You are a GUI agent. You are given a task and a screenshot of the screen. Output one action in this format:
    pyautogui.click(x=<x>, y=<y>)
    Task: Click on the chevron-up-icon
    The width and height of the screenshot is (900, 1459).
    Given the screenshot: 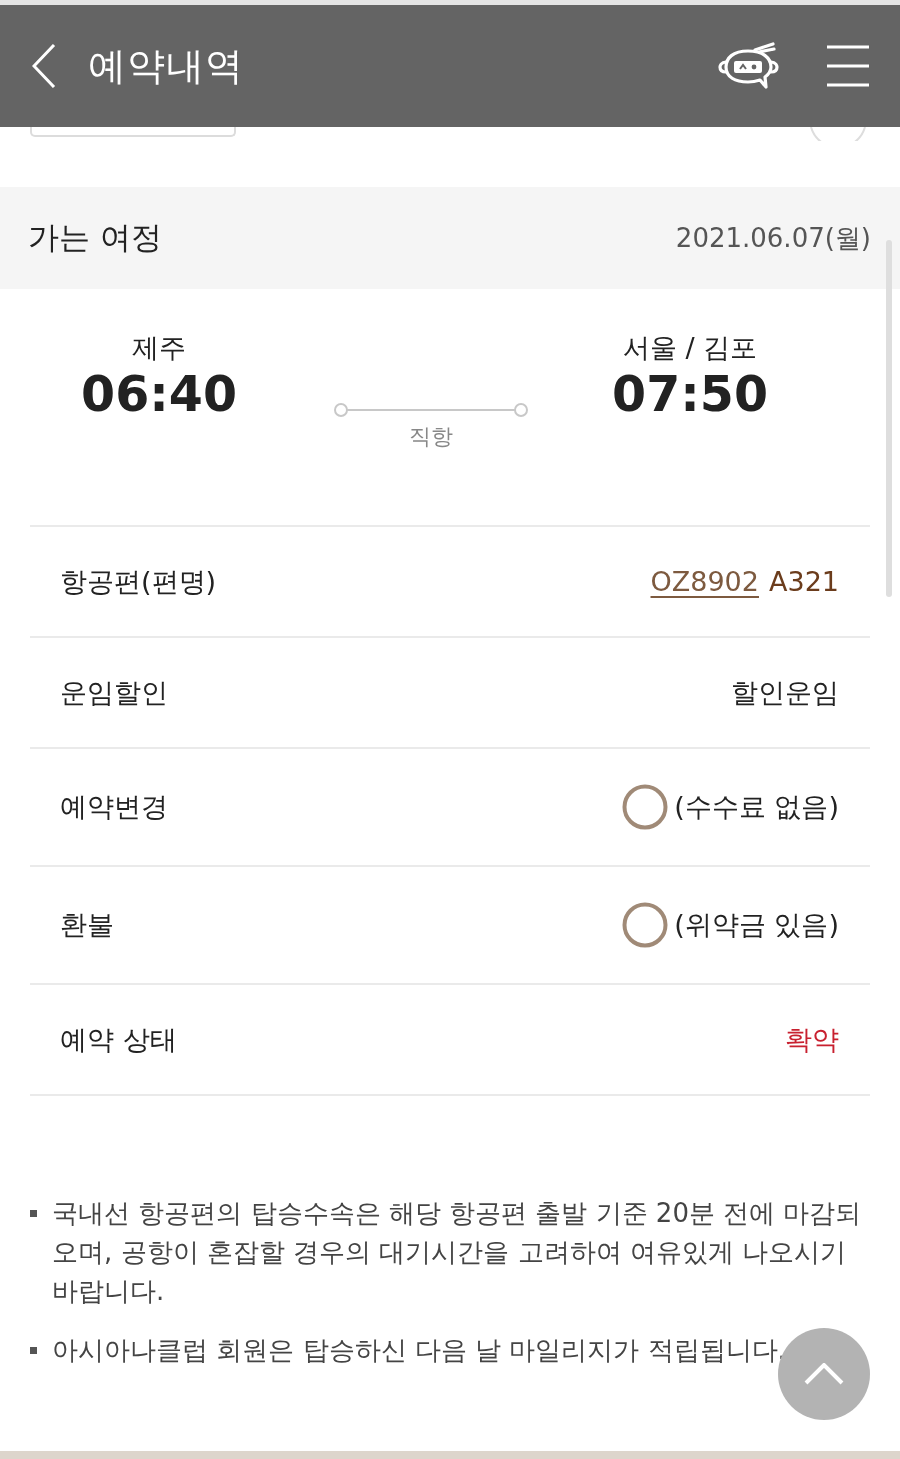 What is the action you would take?
    pyautogui.click(x=824, y=1374)
    